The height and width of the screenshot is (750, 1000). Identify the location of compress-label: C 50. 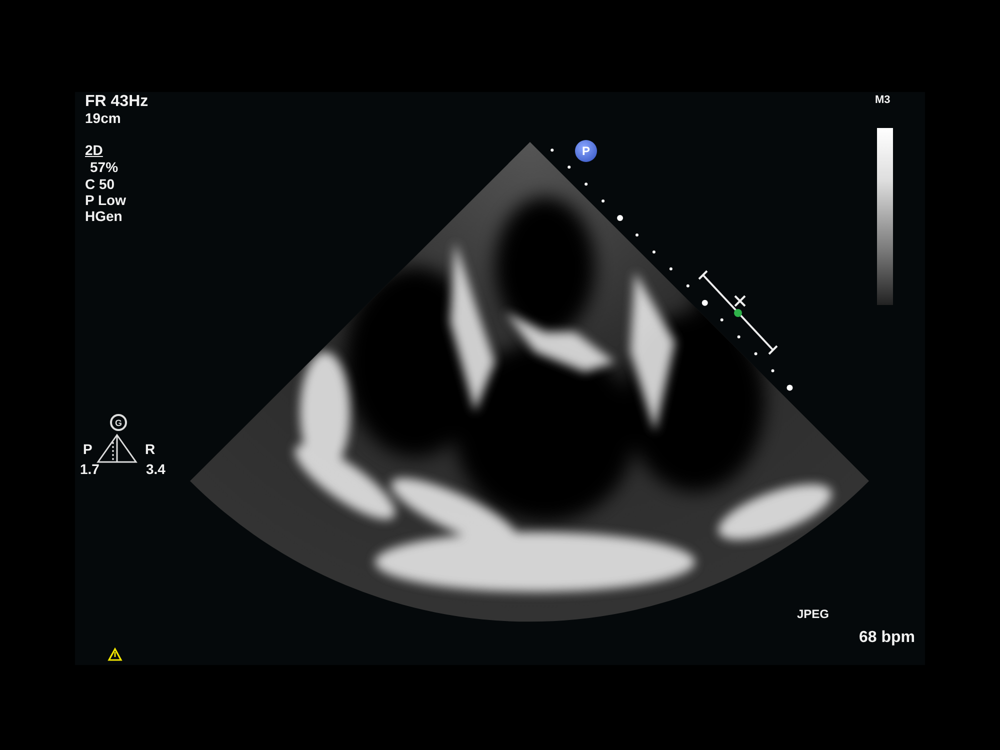
(100, 184).